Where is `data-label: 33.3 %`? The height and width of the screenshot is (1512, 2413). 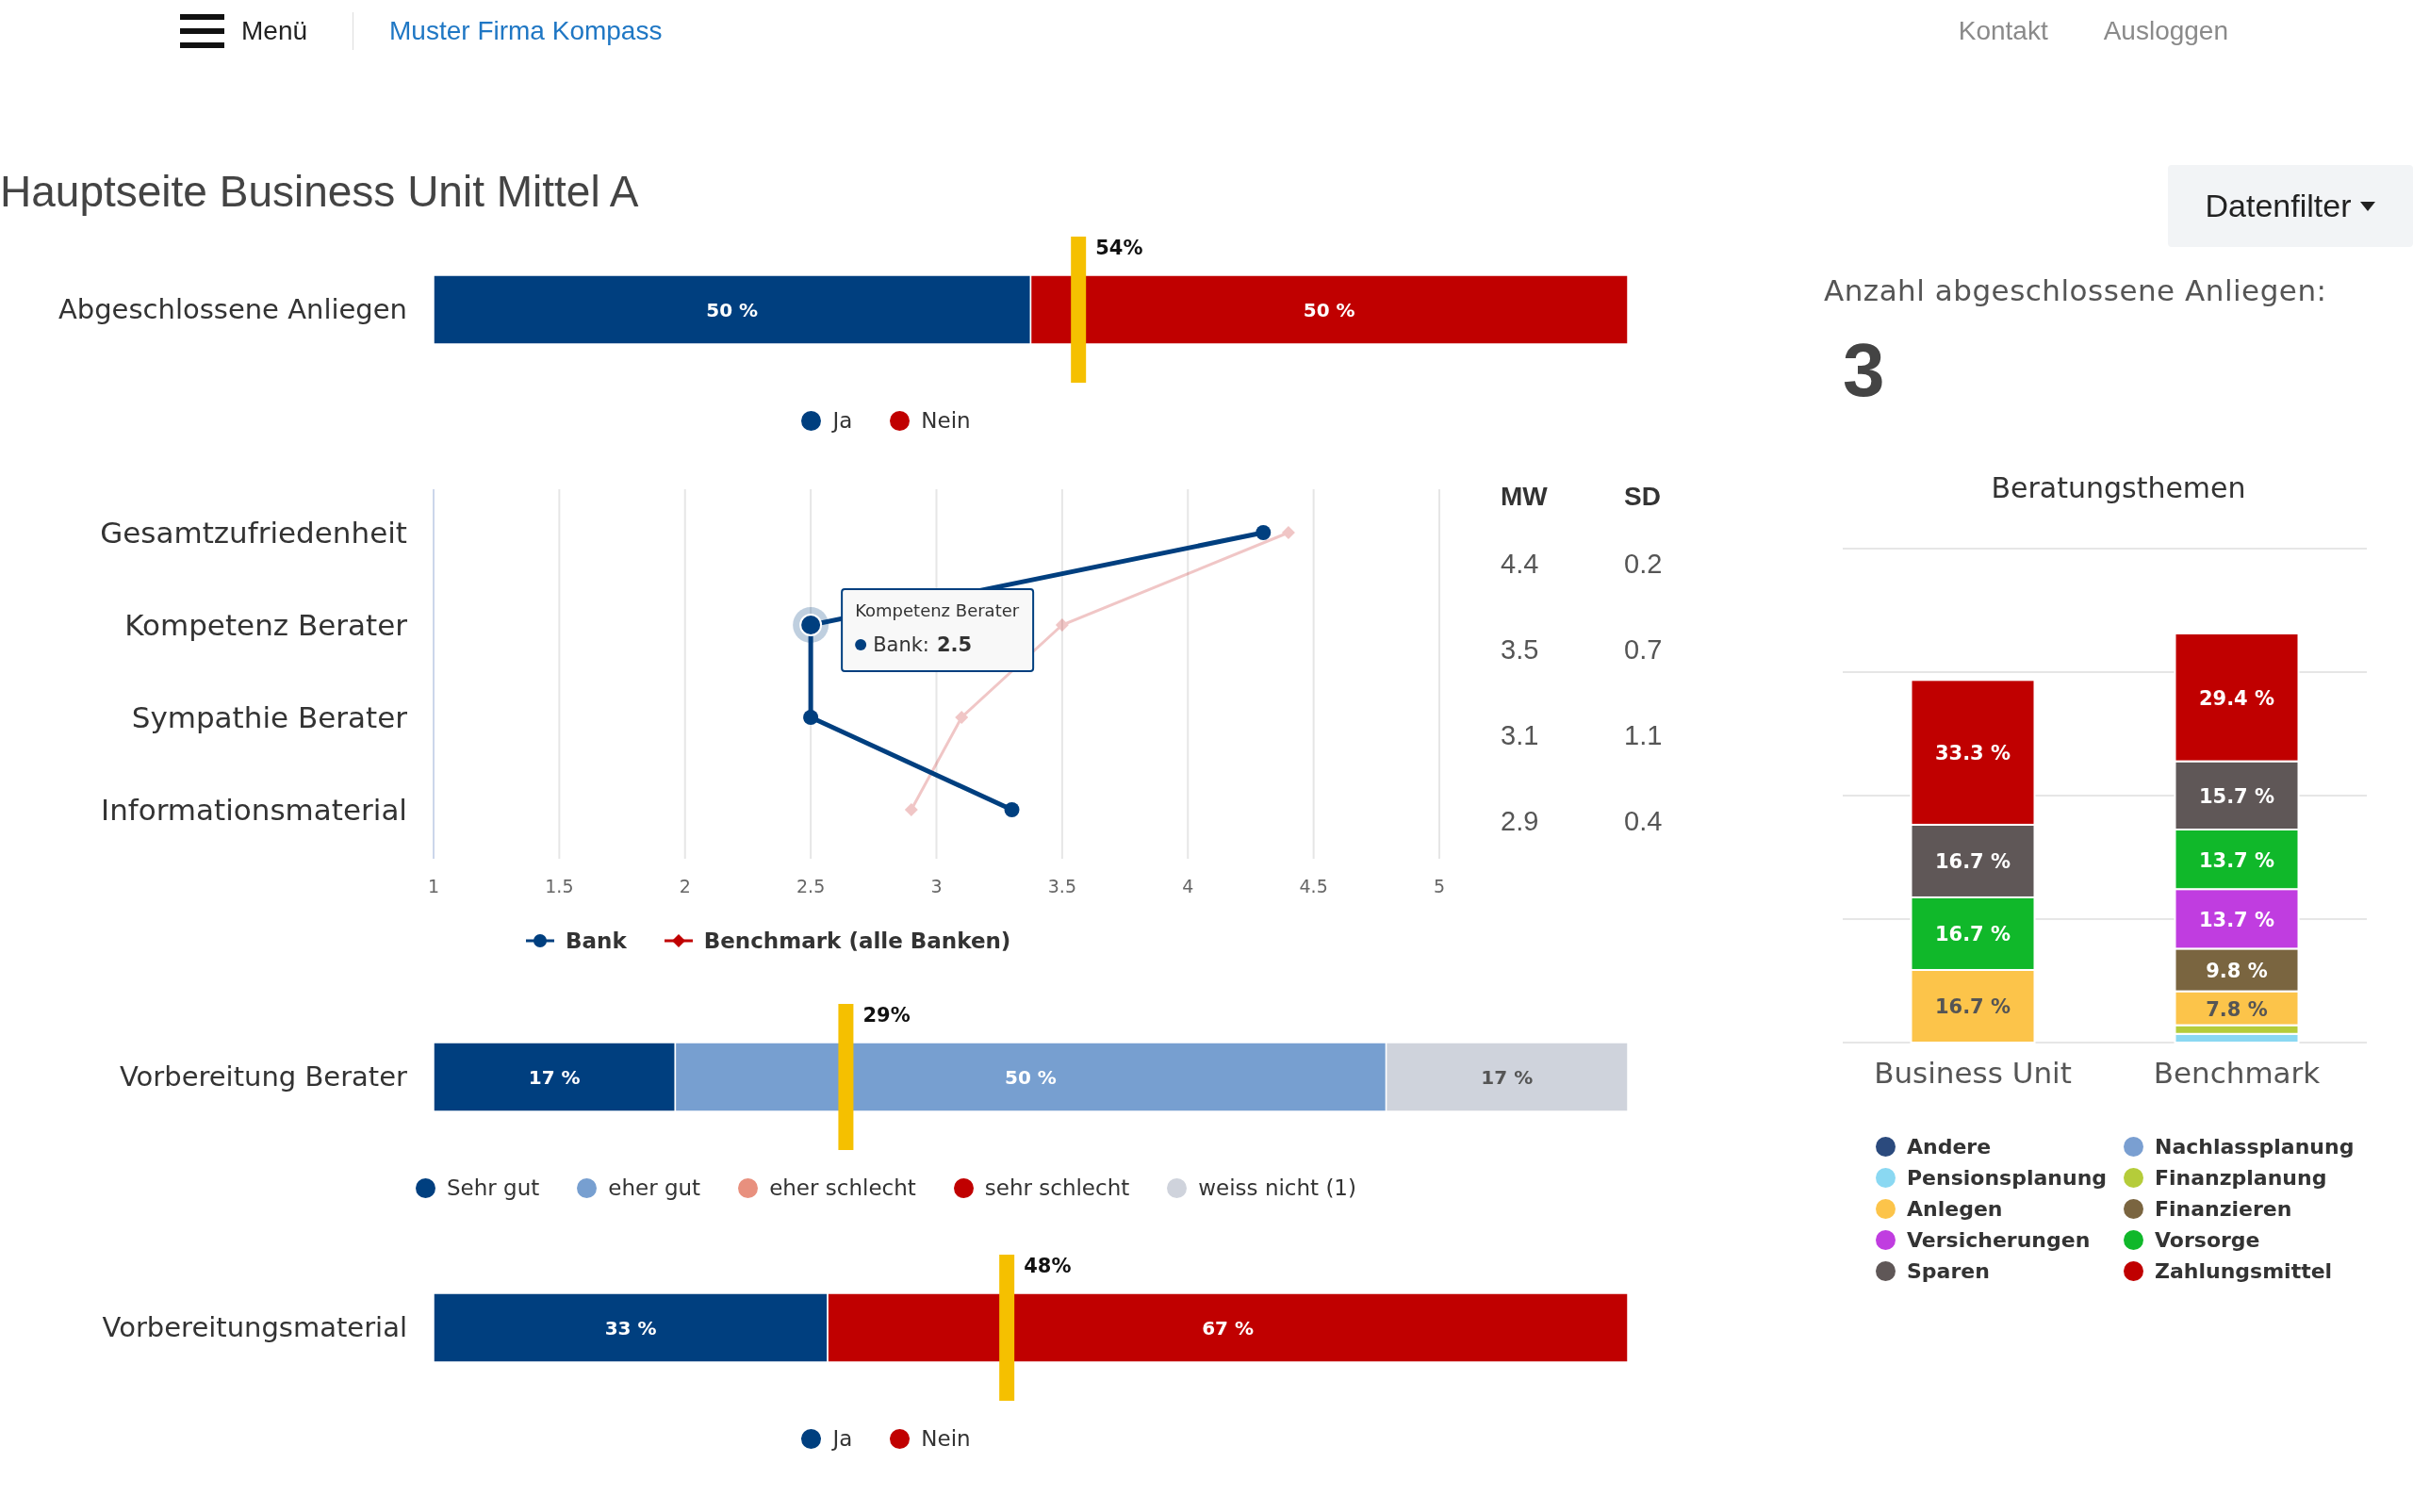 data-label: 33.3 % is located at coordinates (1972, 754).